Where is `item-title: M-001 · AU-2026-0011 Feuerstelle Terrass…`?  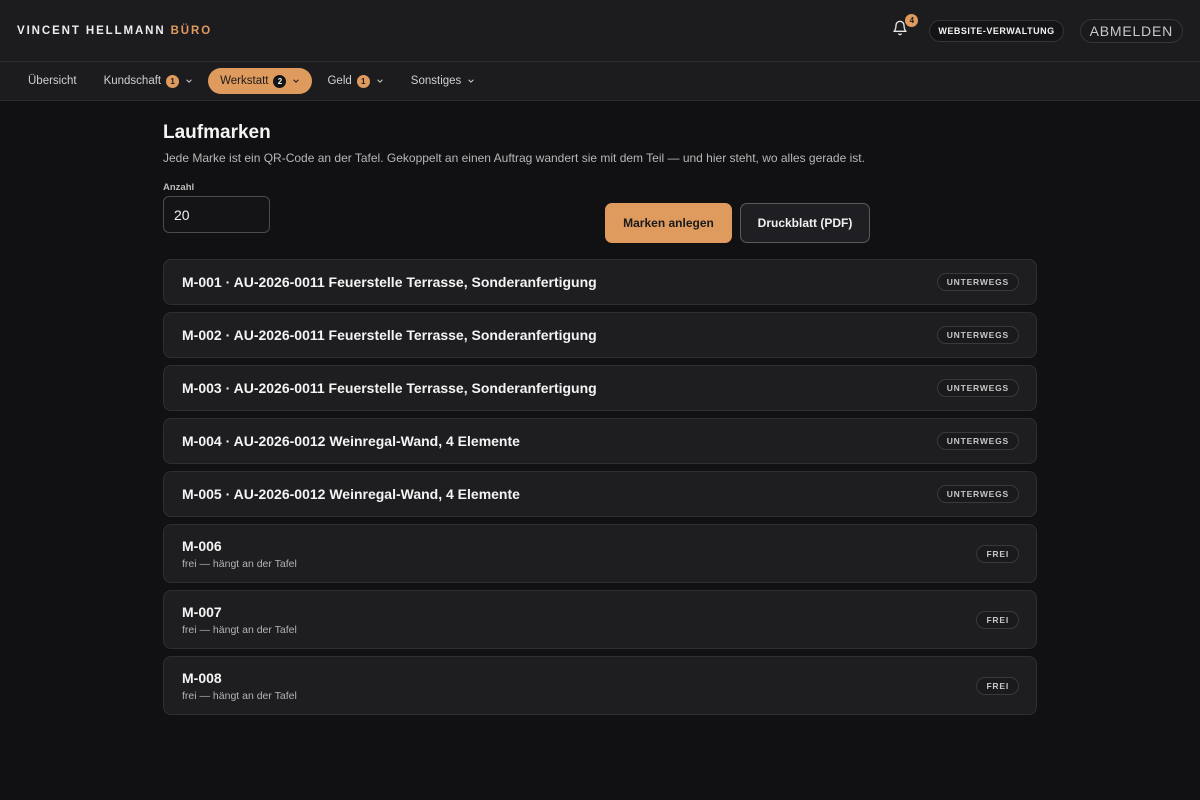
item-title: M-001 · AU-2026-0011 Feuerstelle Terrass… is located at coordinates (389, 282).